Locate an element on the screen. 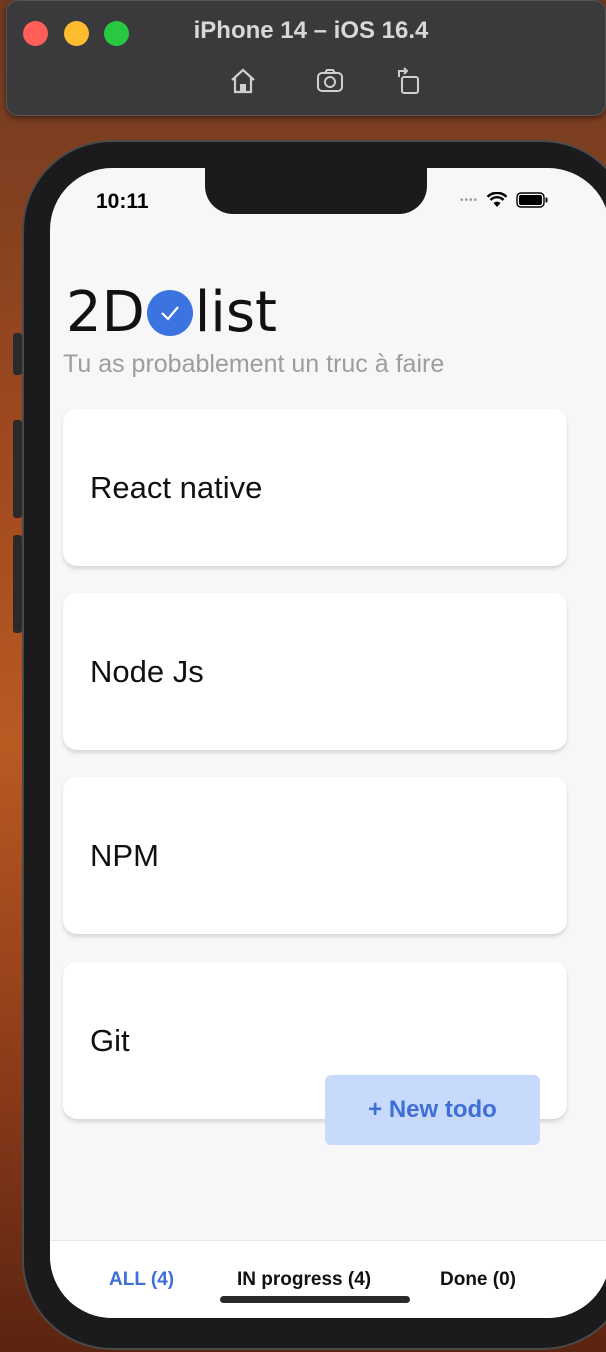 This screenshot has height=1352, width=606. logo-text-right: list is located at coordinates (235, 312).